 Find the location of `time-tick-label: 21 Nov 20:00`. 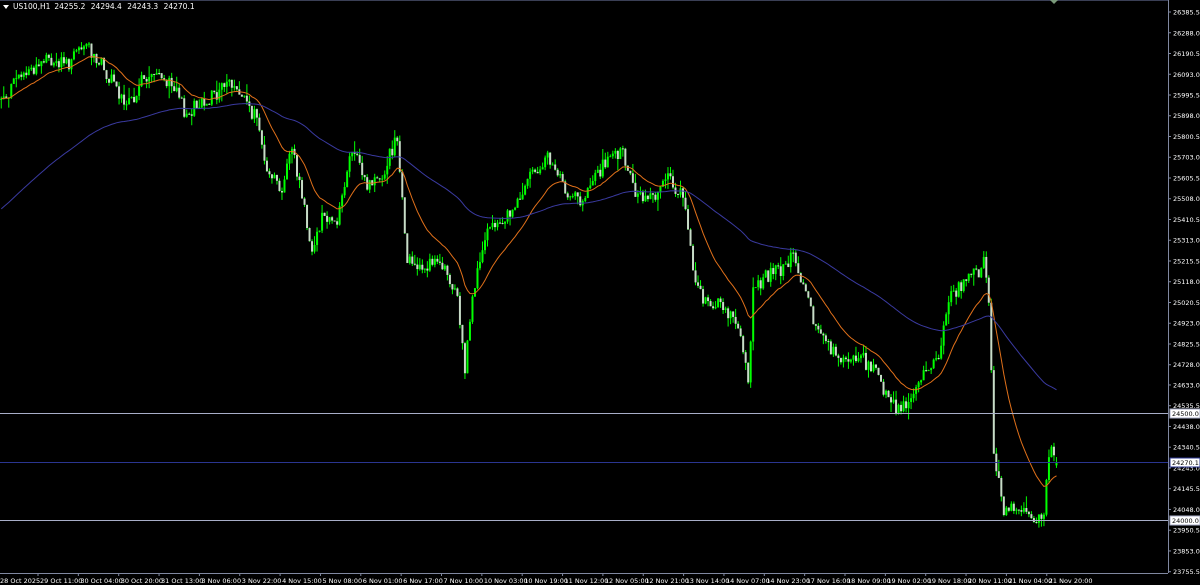

time-tick-label: 21 Nov 20:00 is located at coordinates (1071, 581).